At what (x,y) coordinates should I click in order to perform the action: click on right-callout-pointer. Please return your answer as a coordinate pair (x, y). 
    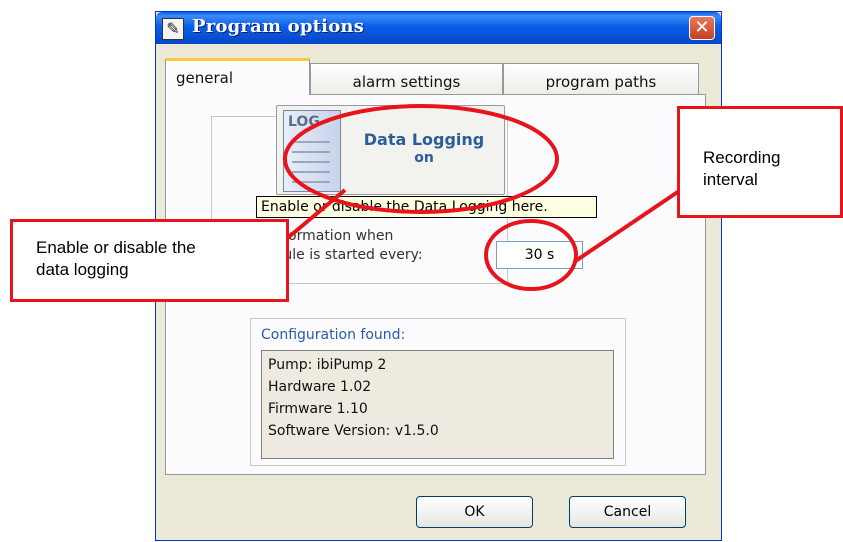
    Looking at the image, I should click on (631, 223).